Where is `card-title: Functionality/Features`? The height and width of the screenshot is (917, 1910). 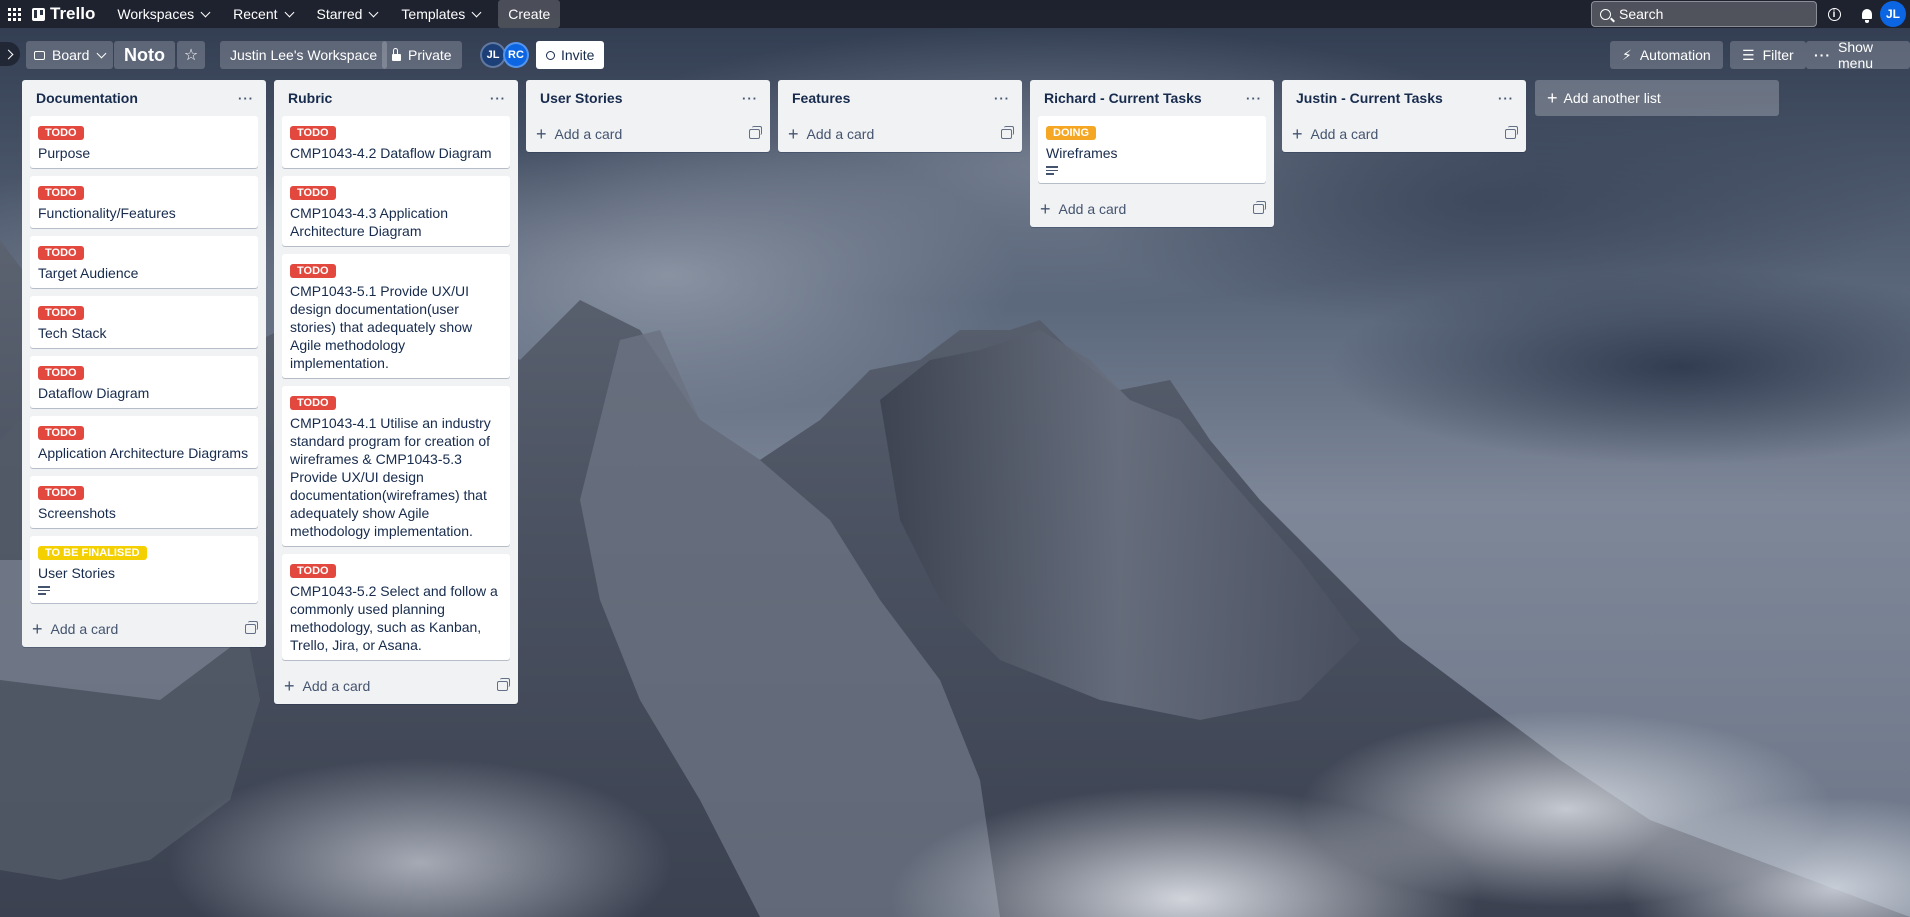
card-title: Functionality/Features is located at coordinates (107, 213).